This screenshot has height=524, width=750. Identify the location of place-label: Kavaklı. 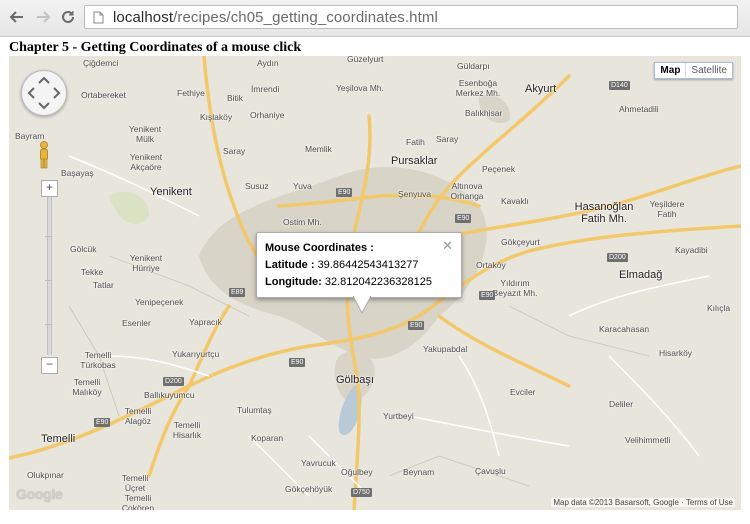
(515, 201).